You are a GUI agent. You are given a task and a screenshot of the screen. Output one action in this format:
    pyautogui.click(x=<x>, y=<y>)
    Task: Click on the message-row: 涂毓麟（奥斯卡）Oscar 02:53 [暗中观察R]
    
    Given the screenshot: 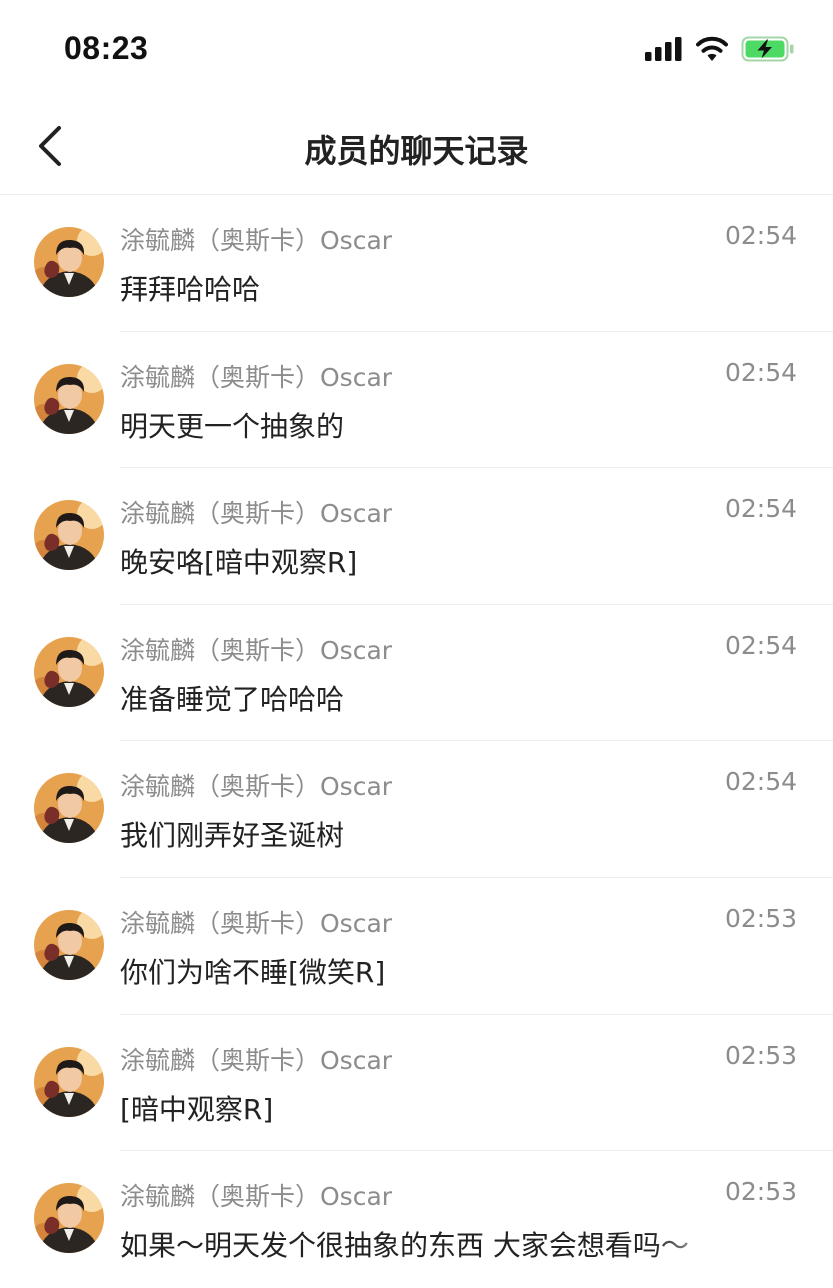 What is the action you would take?
    pyautogui.click(x=416, y=1083)
    